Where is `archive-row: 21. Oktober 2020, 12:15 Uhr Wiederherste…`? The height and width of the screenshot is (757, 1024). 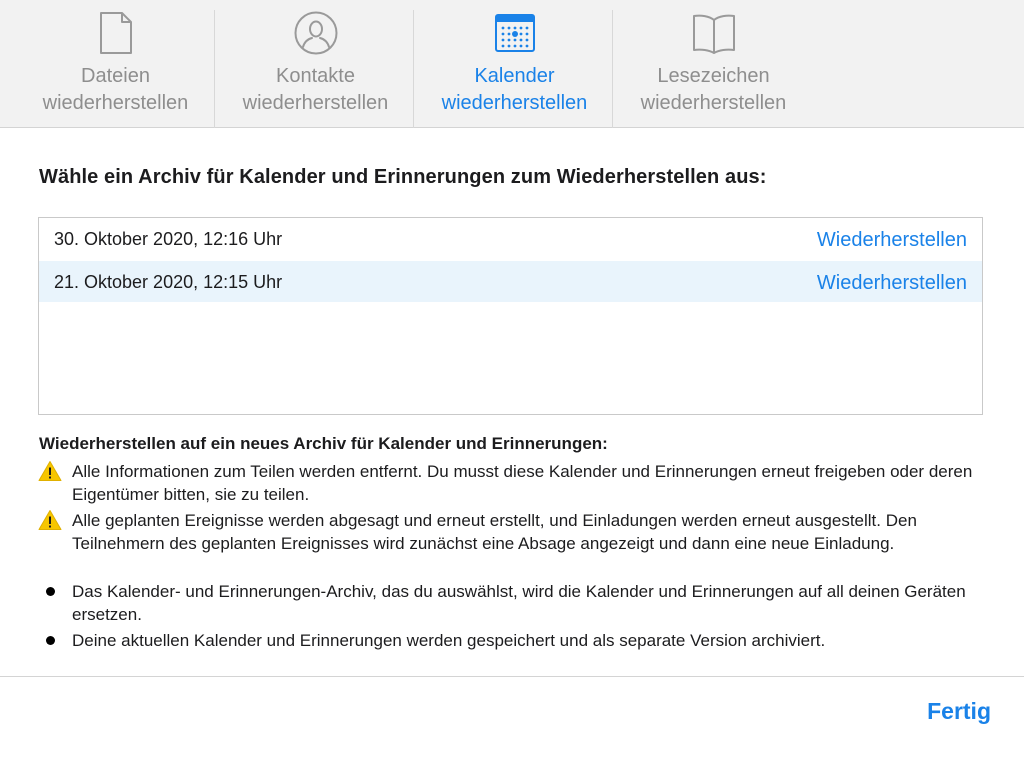
archive-row: 21. Oktober 2020, 12:15 Uhr Wiederherste… is located at coordinates (510, 281).